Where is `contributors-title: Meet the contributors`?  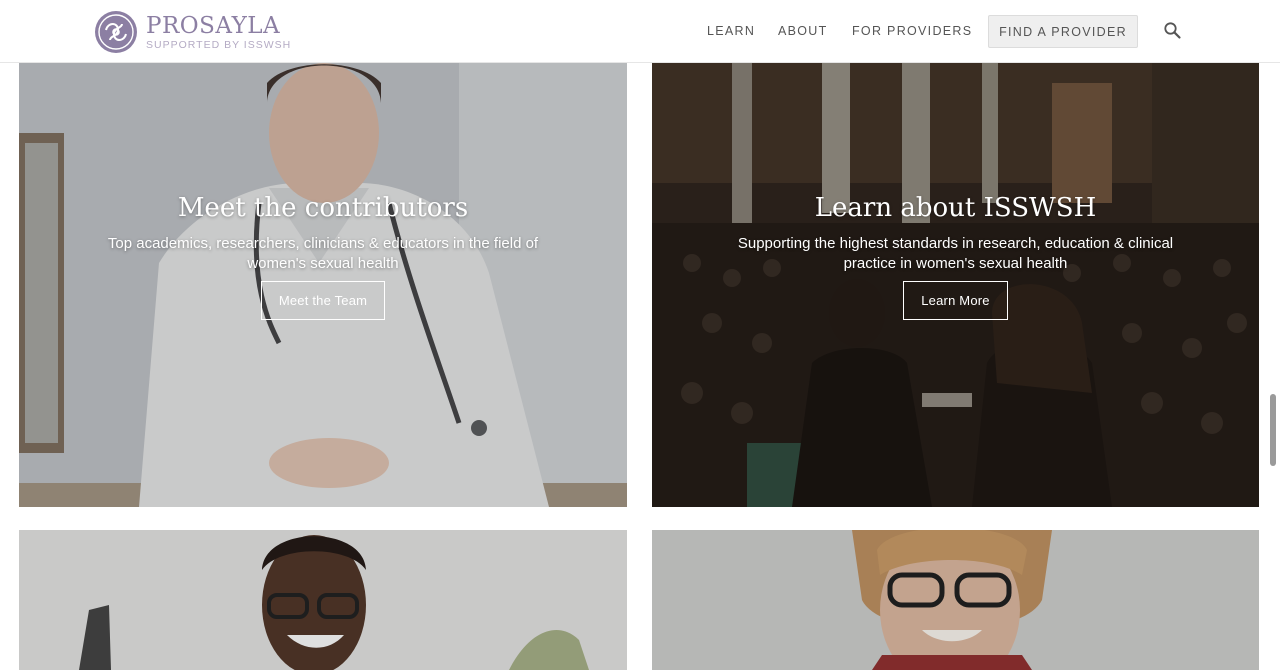
contributors-title: Meet the contributors is located at coordinates (323, 208).